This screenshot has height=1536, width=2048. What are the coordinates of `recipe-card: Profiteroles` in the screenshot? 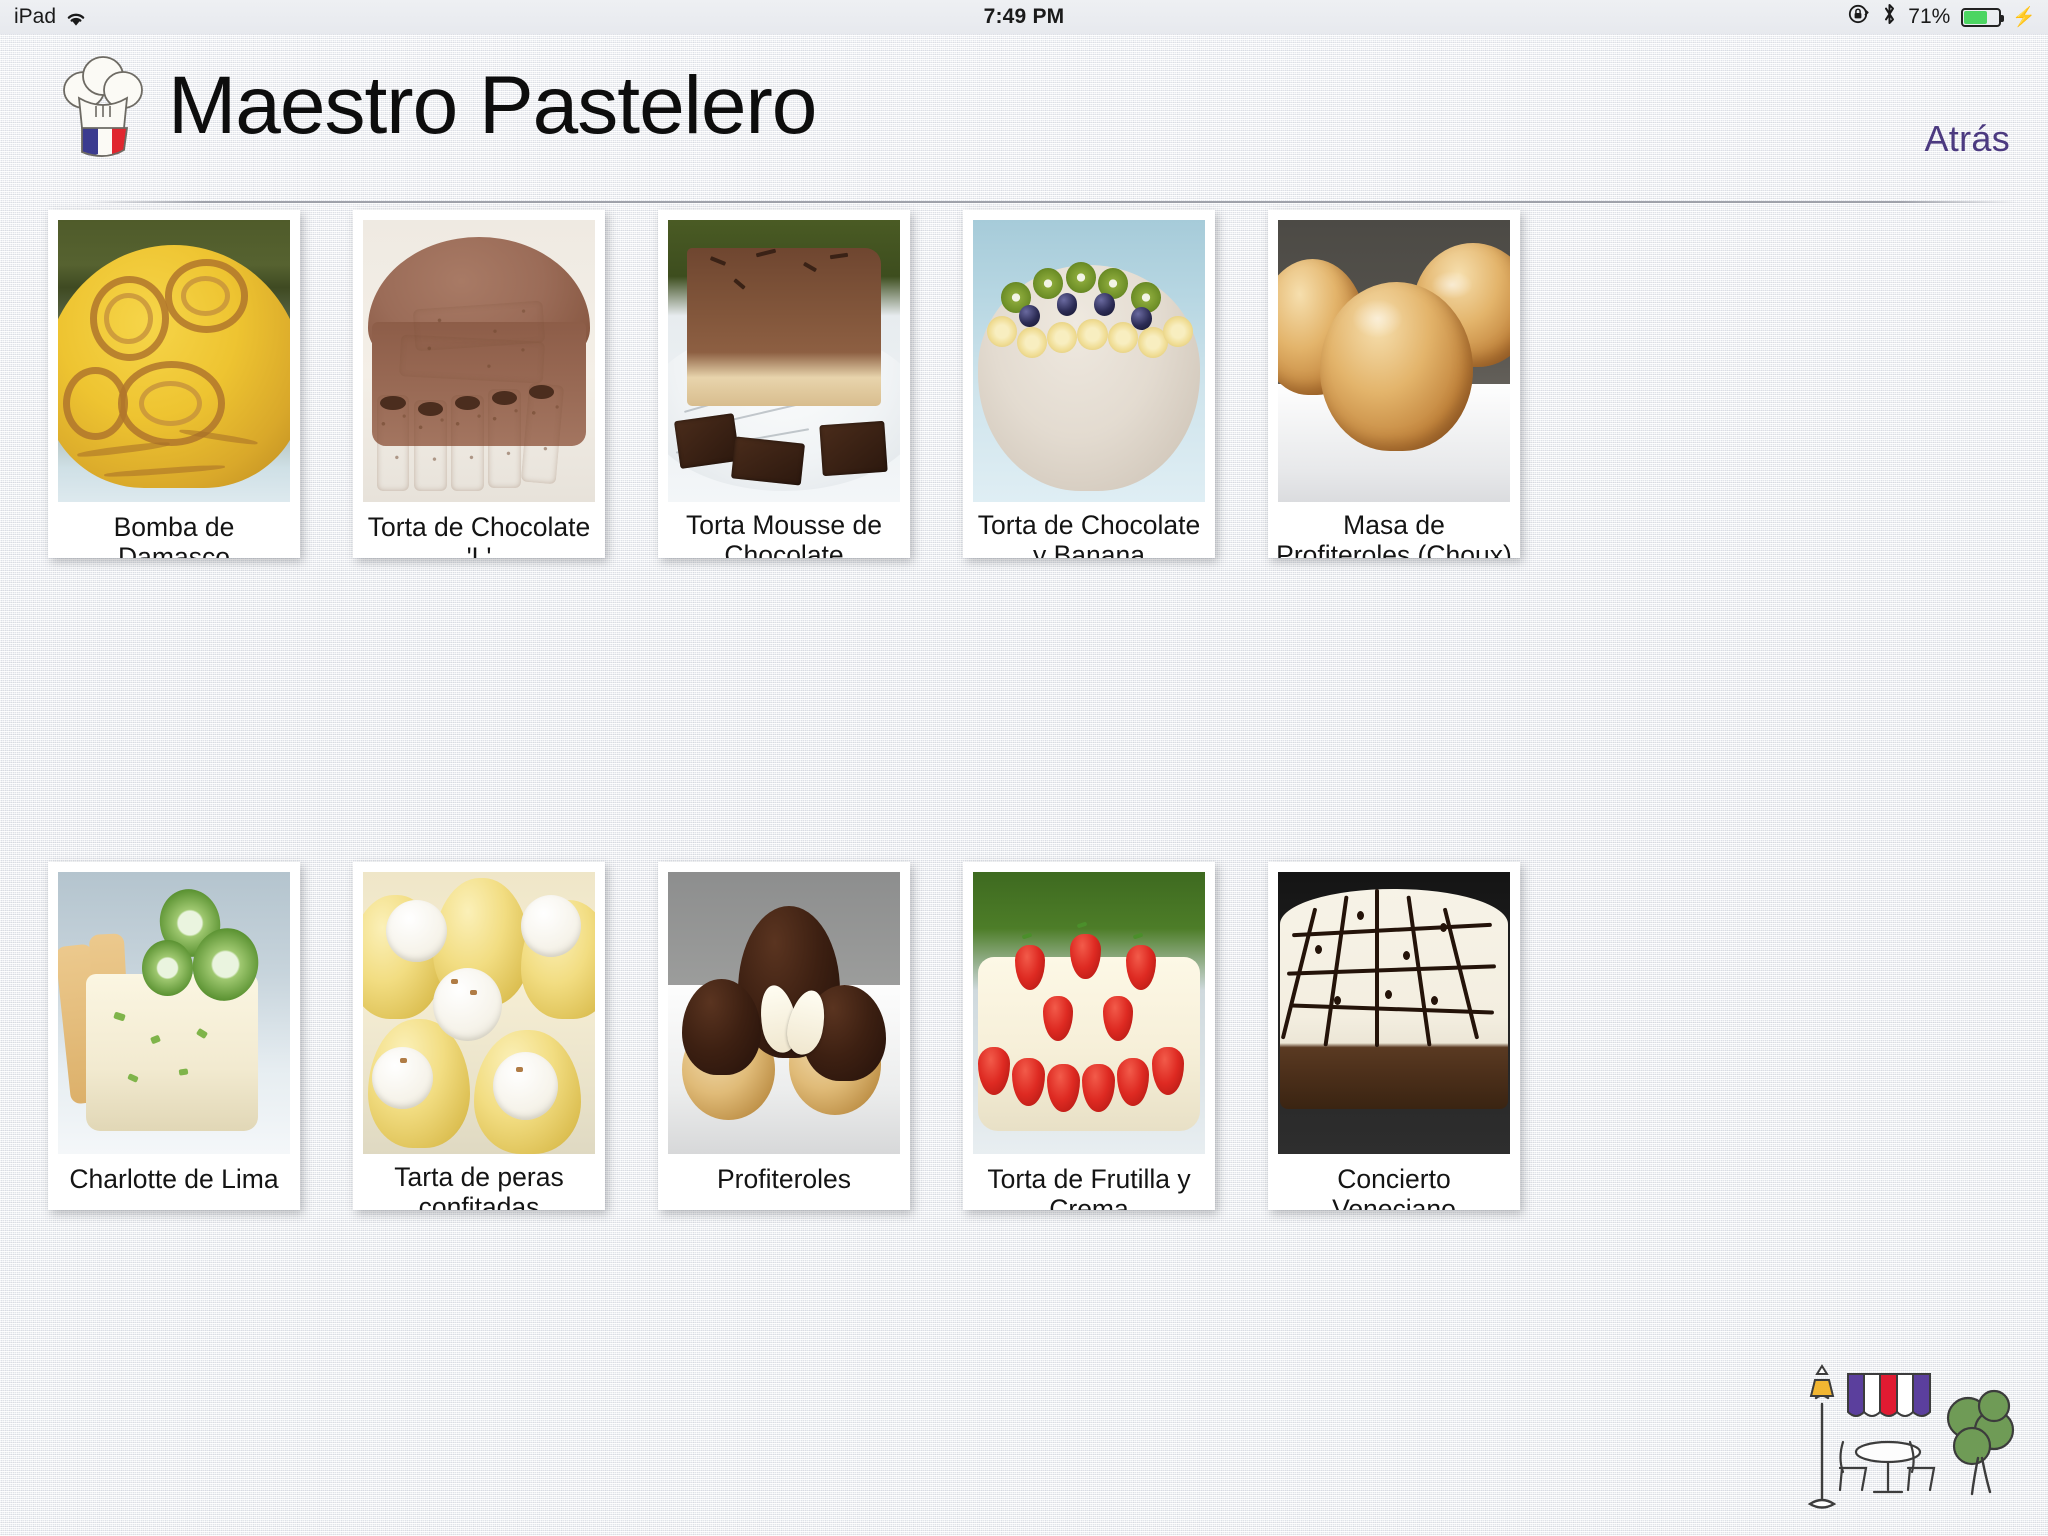 It's located at (784, 1036).